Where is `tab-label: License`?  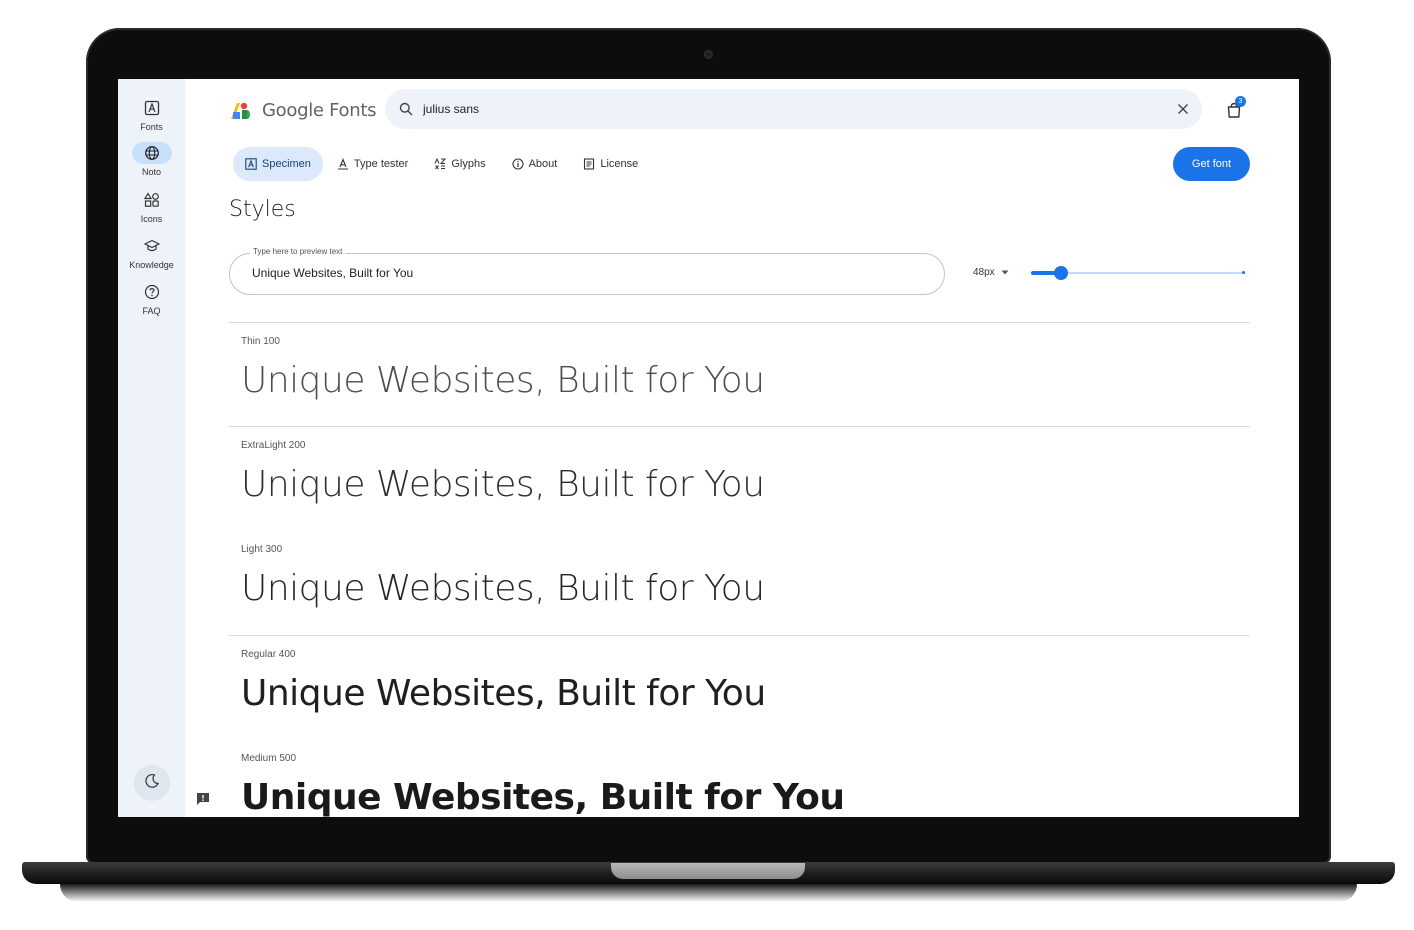
tab-label: License is located at coordinates (619, 164).